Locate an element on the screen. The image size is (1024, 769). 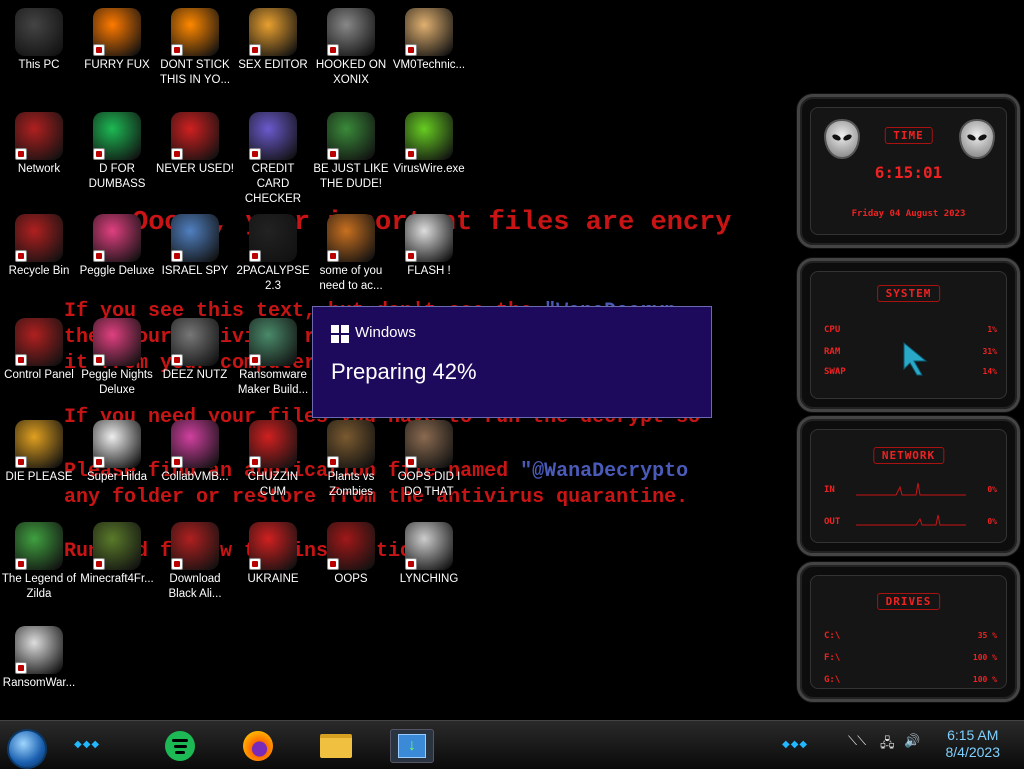
desktop-icon-label: OOPS DID I DO THAT is located at coordinates (429, 484).